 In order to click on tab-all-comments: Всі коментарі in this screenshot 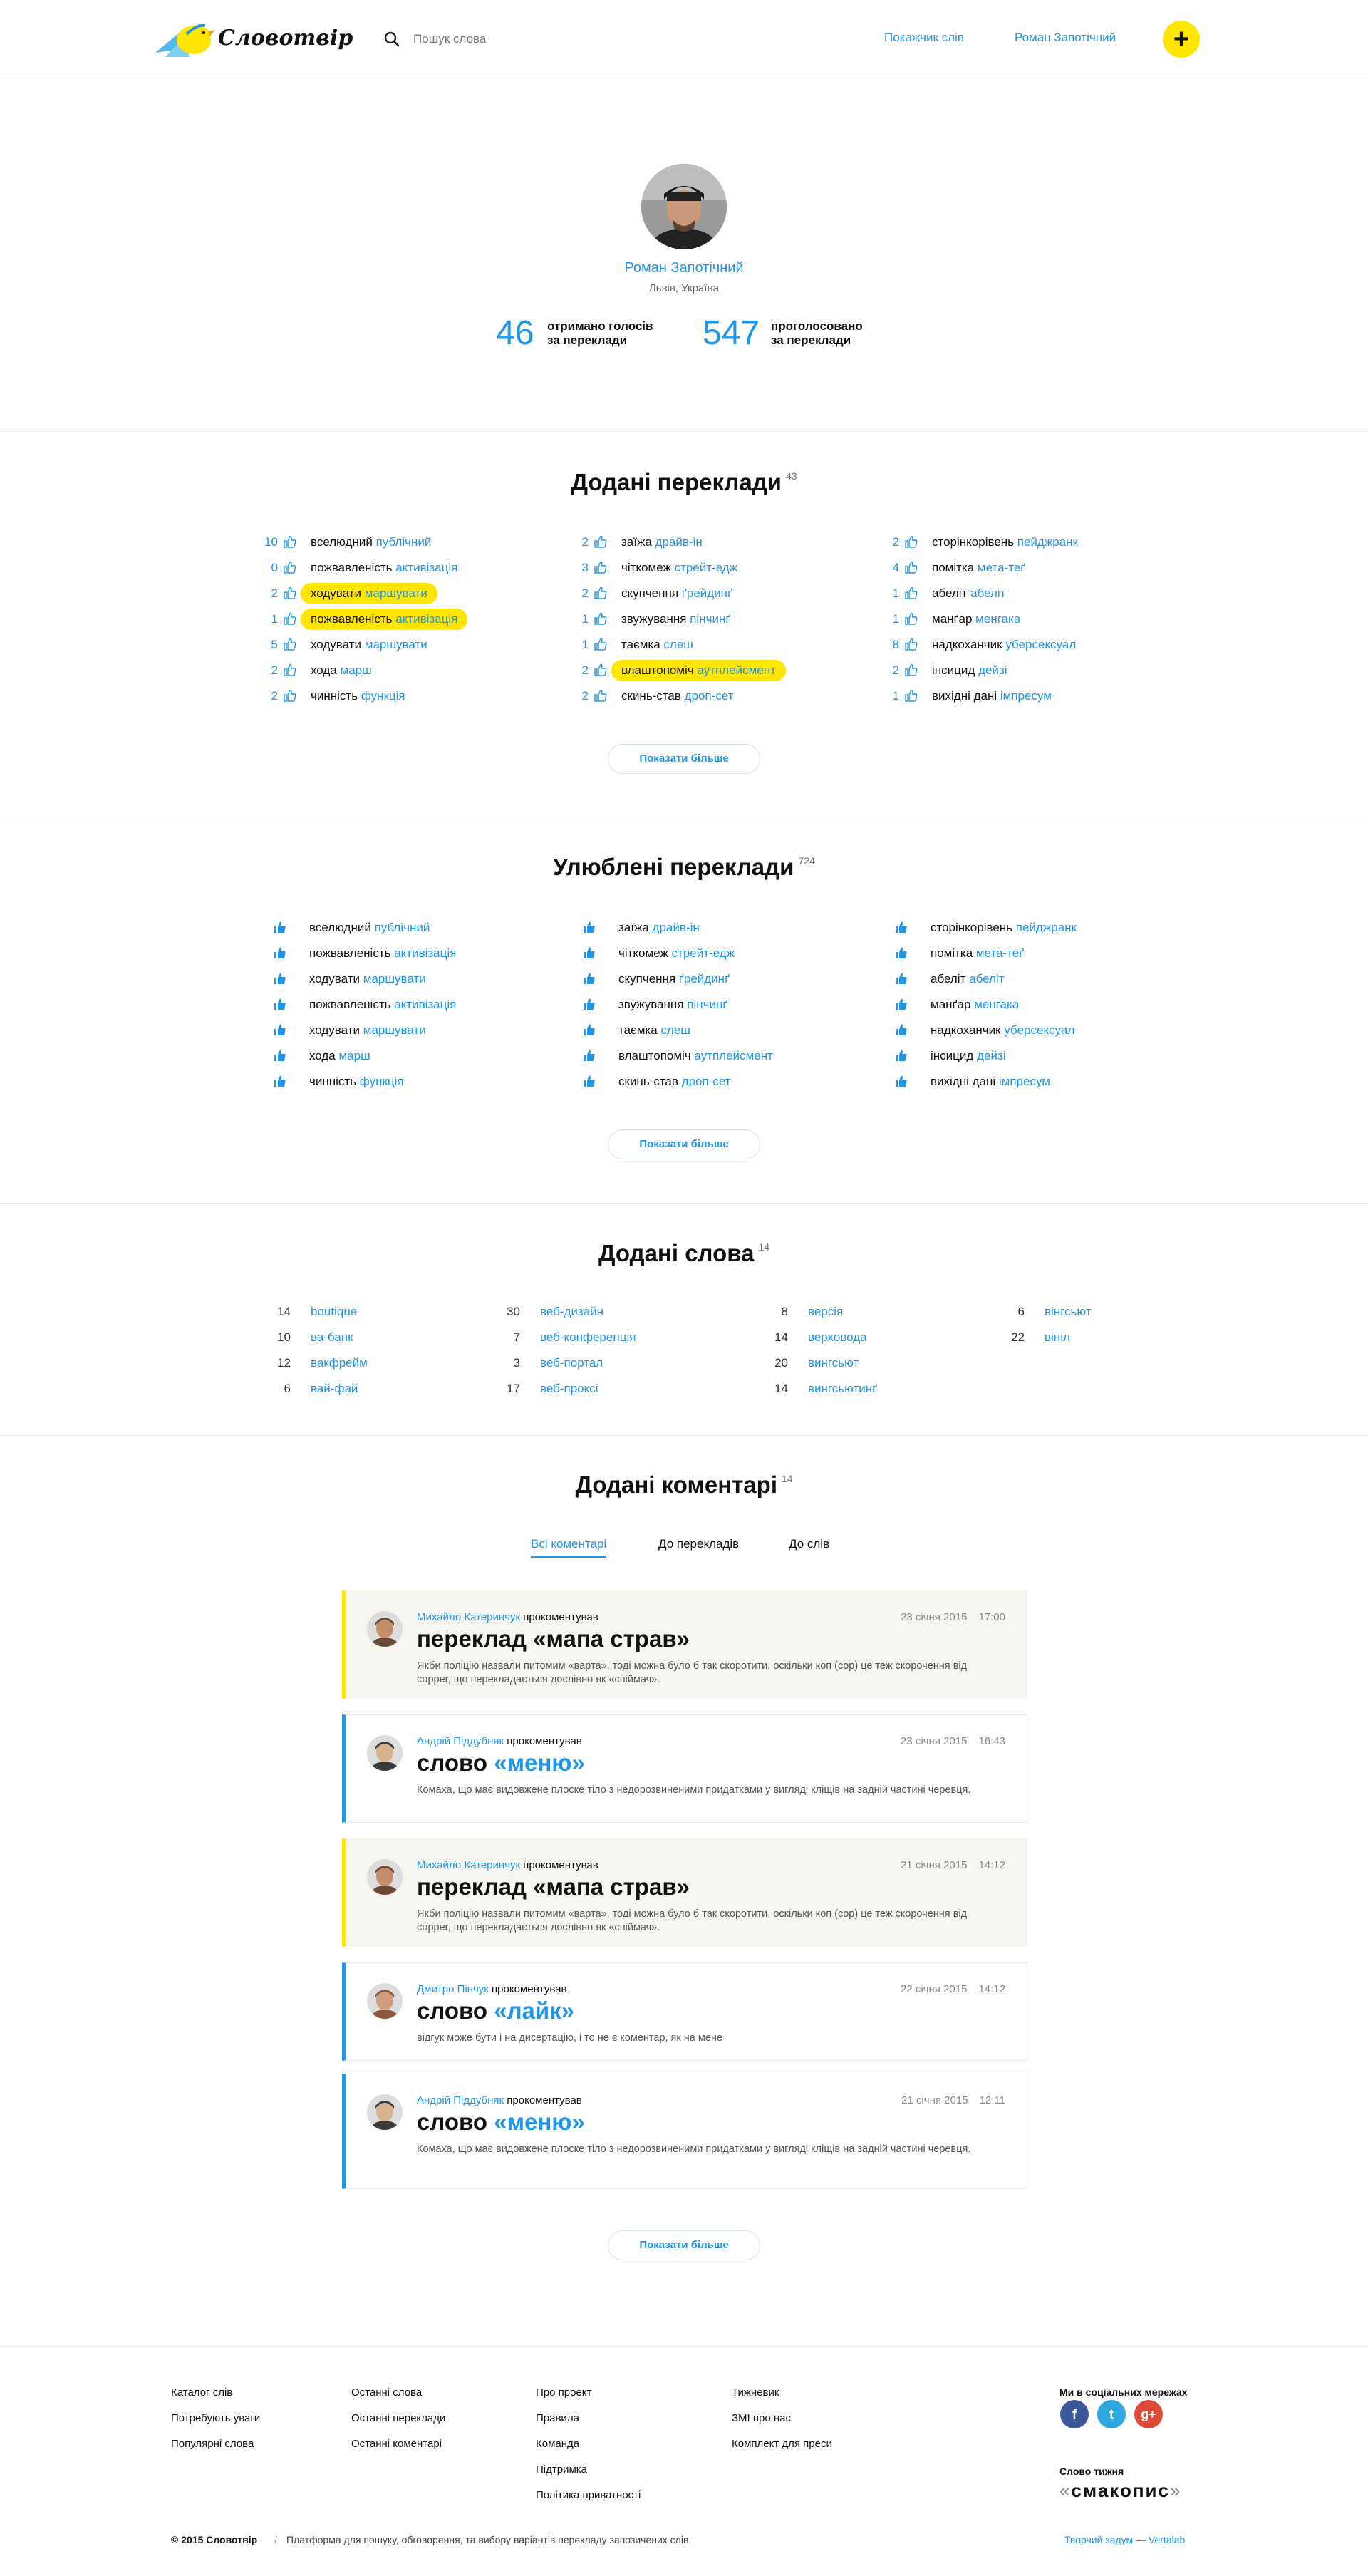, I will do `click(569, 1545)`.